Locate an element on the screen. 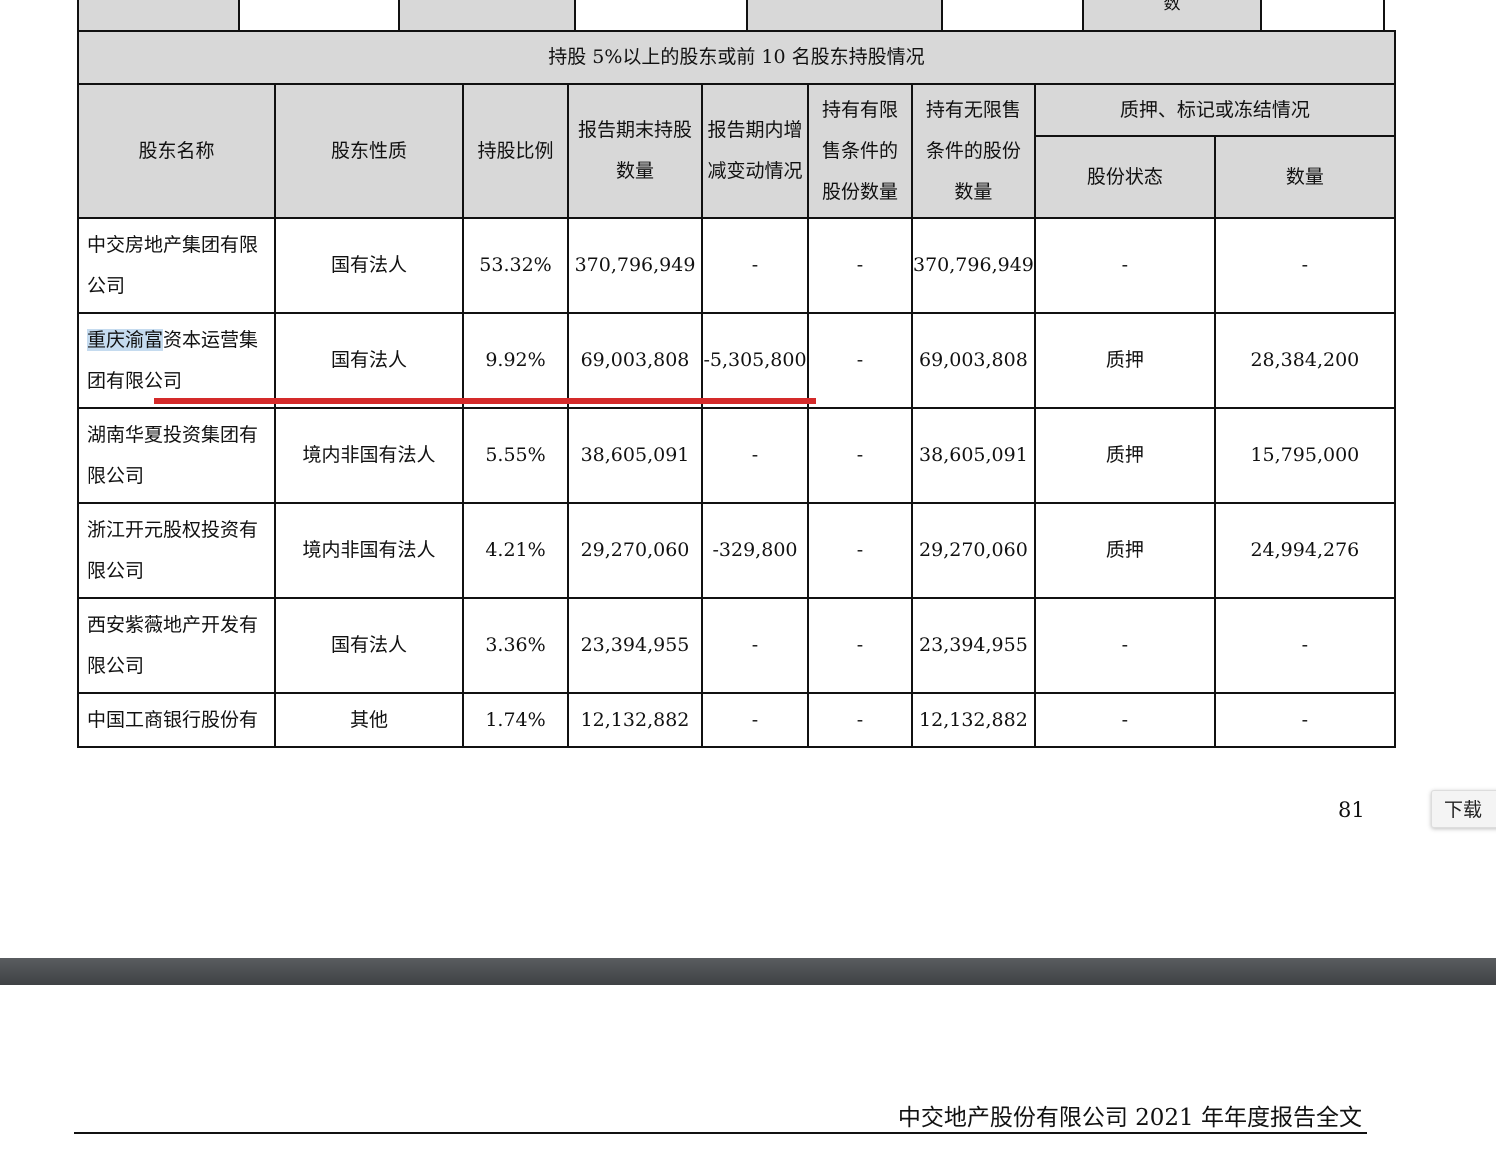 This screenshot has width=1496, height=1150. header-pledge-group: 质押、标记或冻结情况 is located at coordinates (1214, 110).